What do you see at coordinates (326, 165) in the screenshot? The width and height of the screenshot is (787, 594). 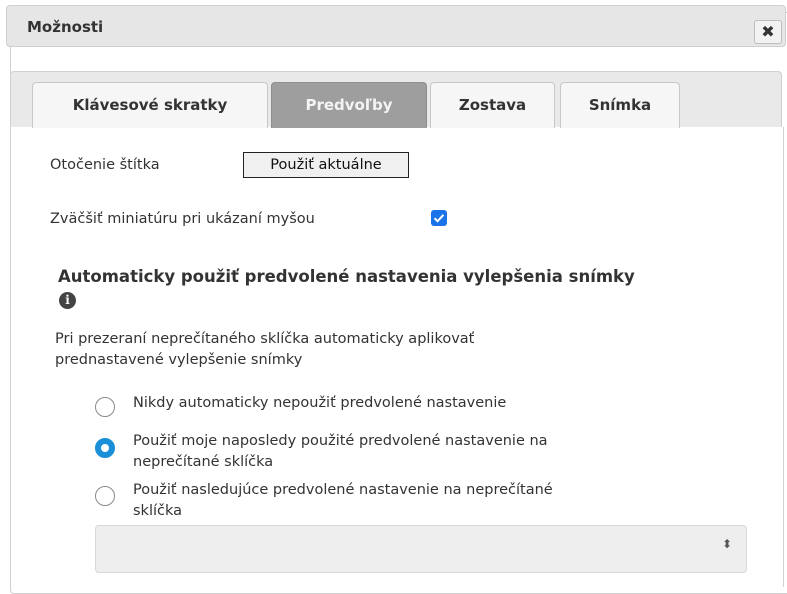 I see `apply-current-button: Použiť aktuálne` at bounding box center [326, 165].